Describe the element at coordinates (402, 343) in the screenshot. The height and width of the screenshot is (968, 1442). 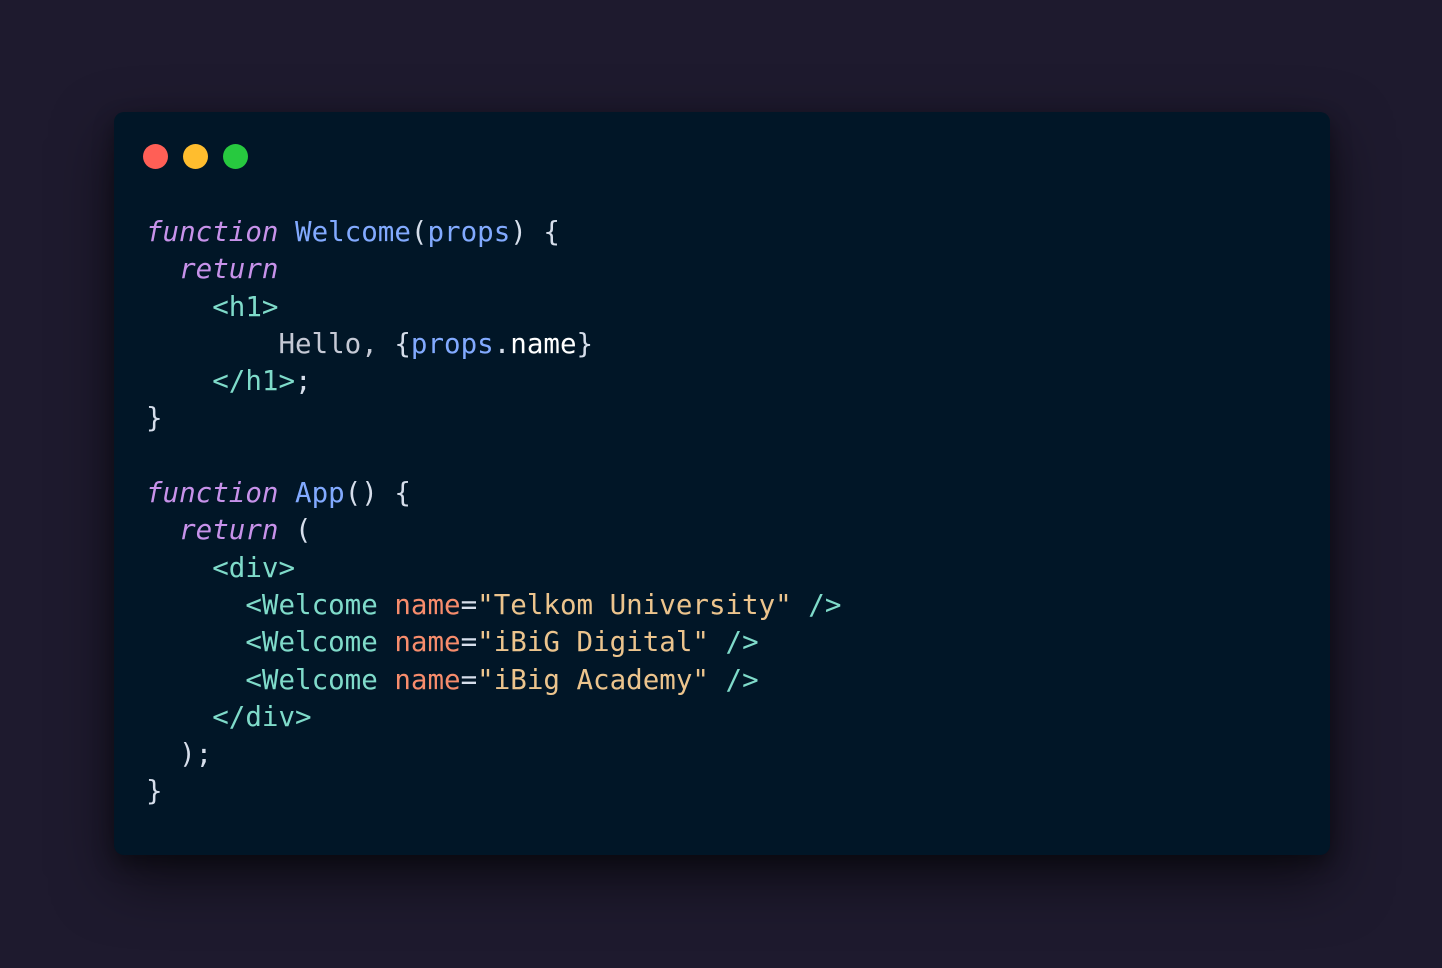
I see `code-token: {` at that location.